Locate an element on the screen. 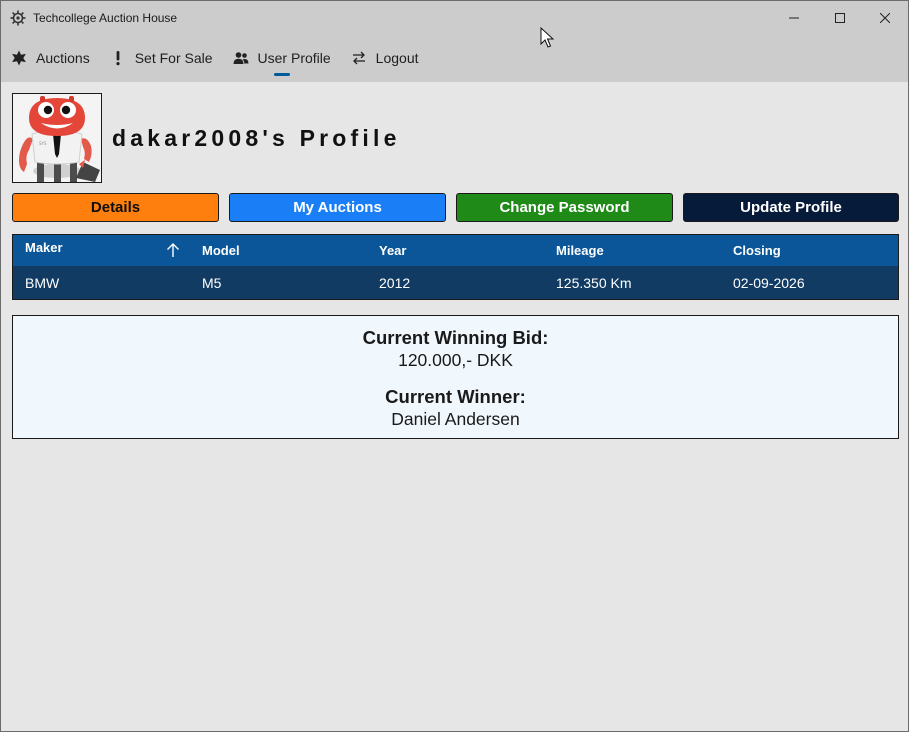 Image resolution: width=909 pixels, height=732 pixels. table-row: BMW M5 2012 125.350 Km 02-09-2026 is located at coordinates (455, 282).